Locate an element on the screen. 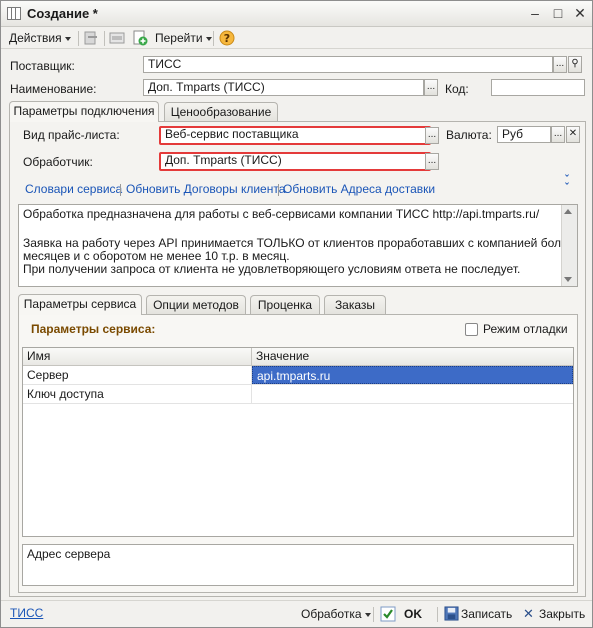 The height and width of the screenshot is (628, 593). processing-menu: Обработка is located at coordinates (336, 614).